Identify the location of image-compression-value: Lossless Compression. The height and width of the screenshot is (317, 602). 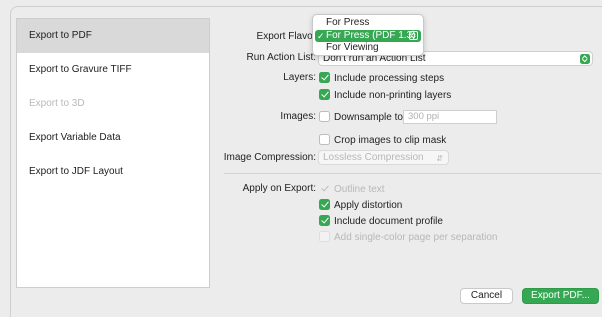
(373, 157).